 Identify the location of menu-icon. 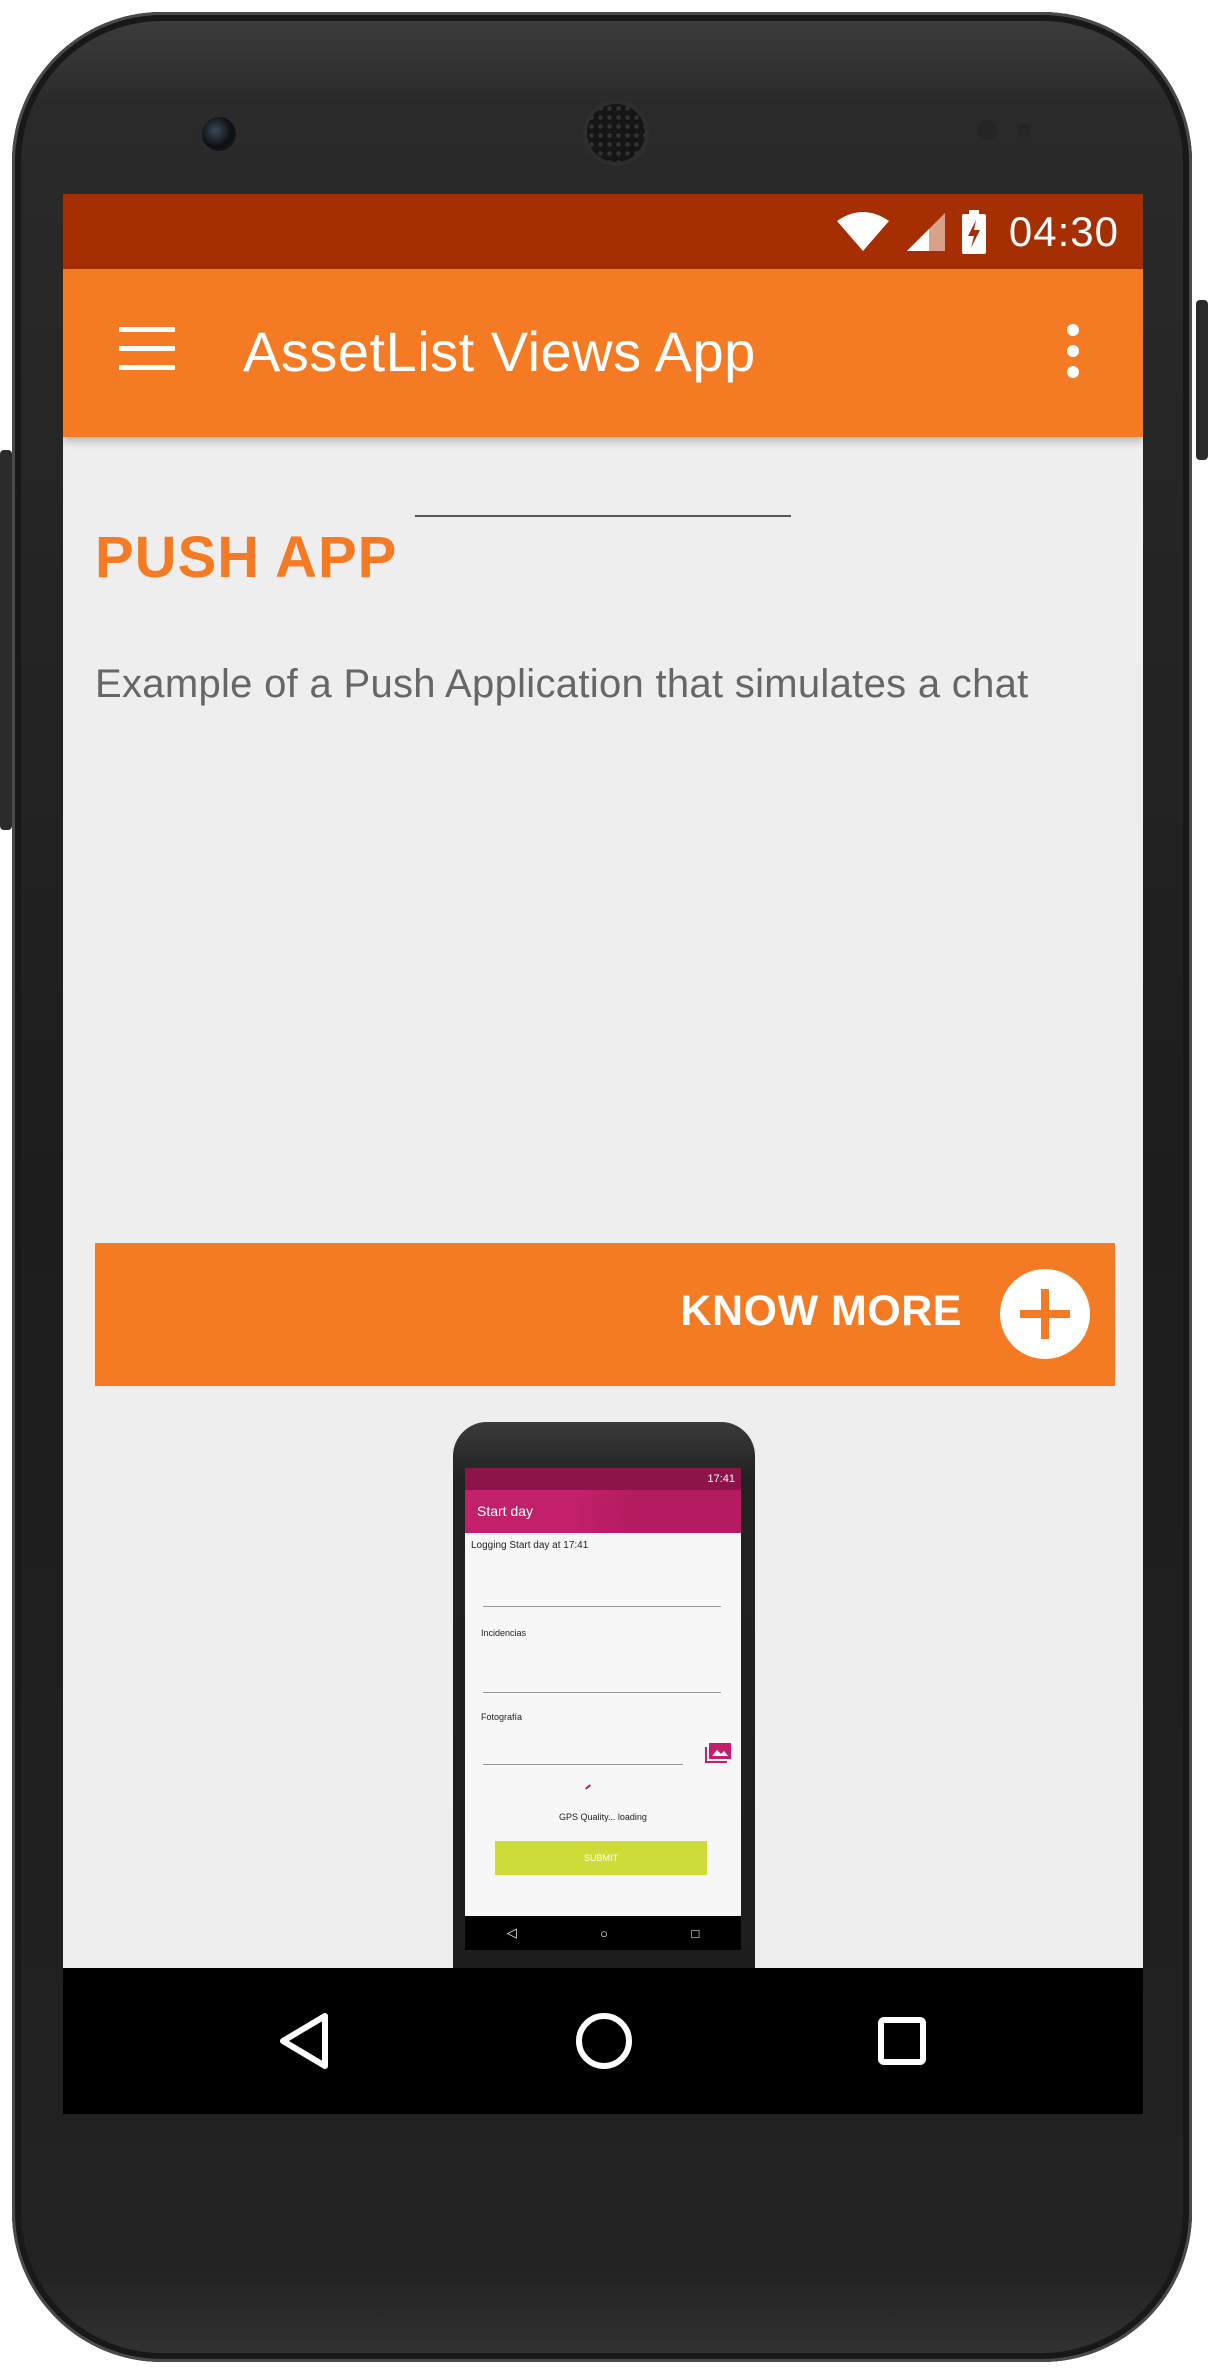
(147, 349).